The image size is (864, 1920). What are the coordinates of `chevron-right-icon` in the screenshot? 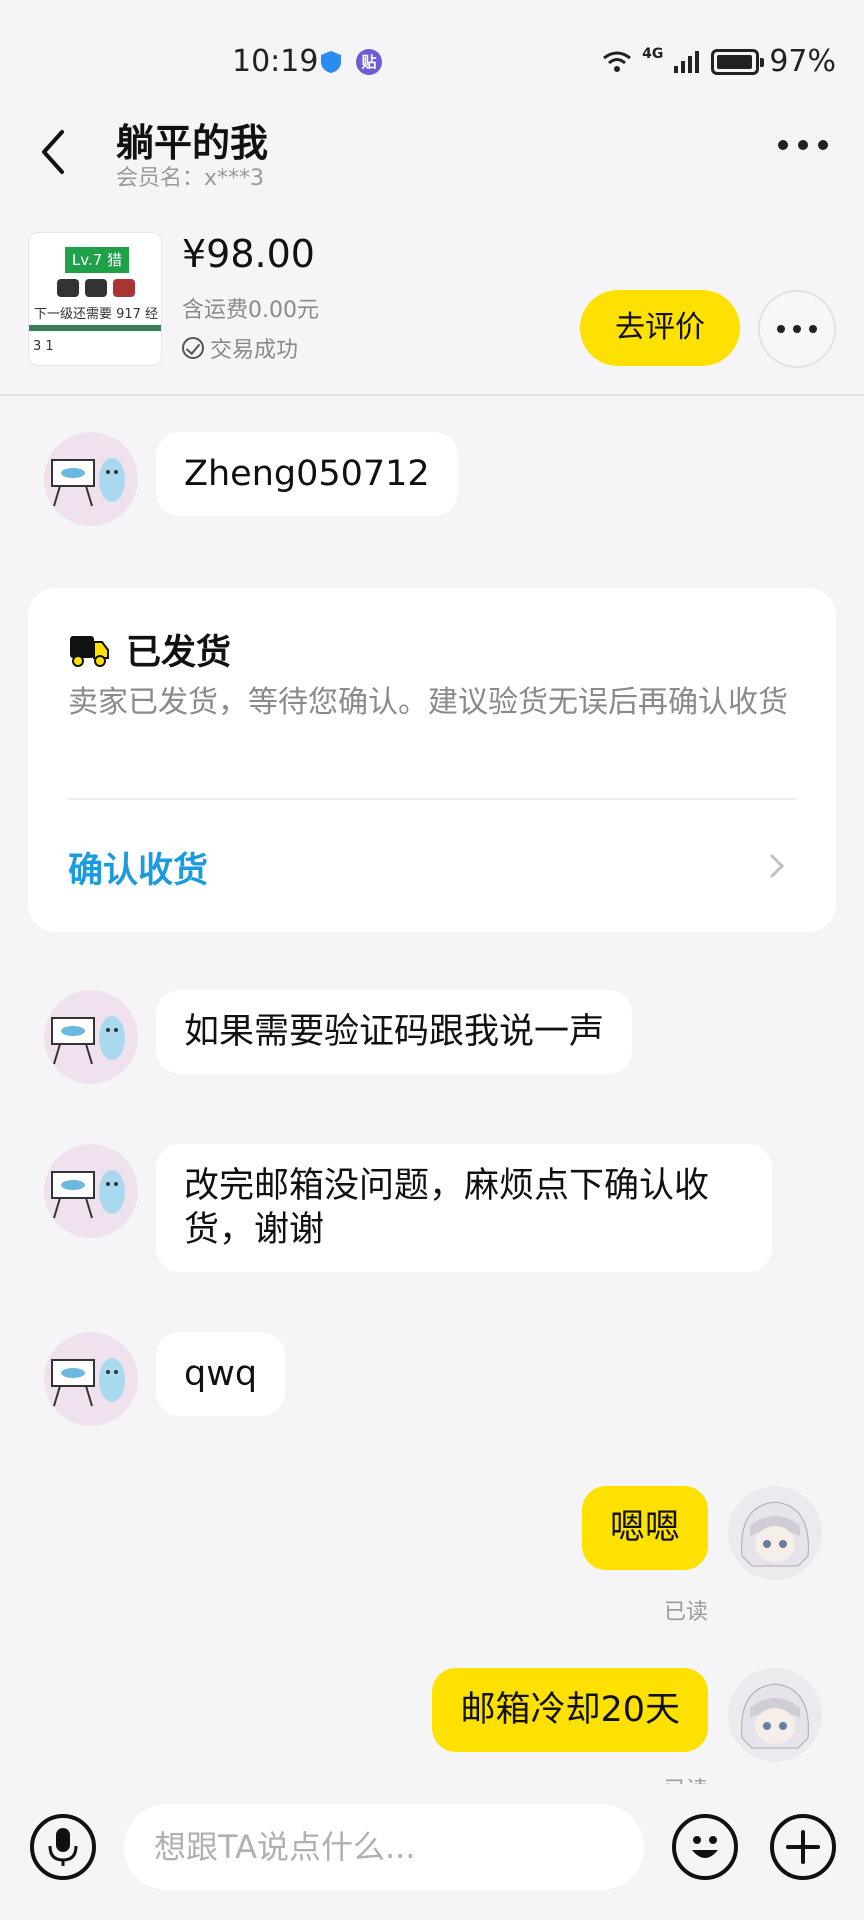 It's located at (777, 866).